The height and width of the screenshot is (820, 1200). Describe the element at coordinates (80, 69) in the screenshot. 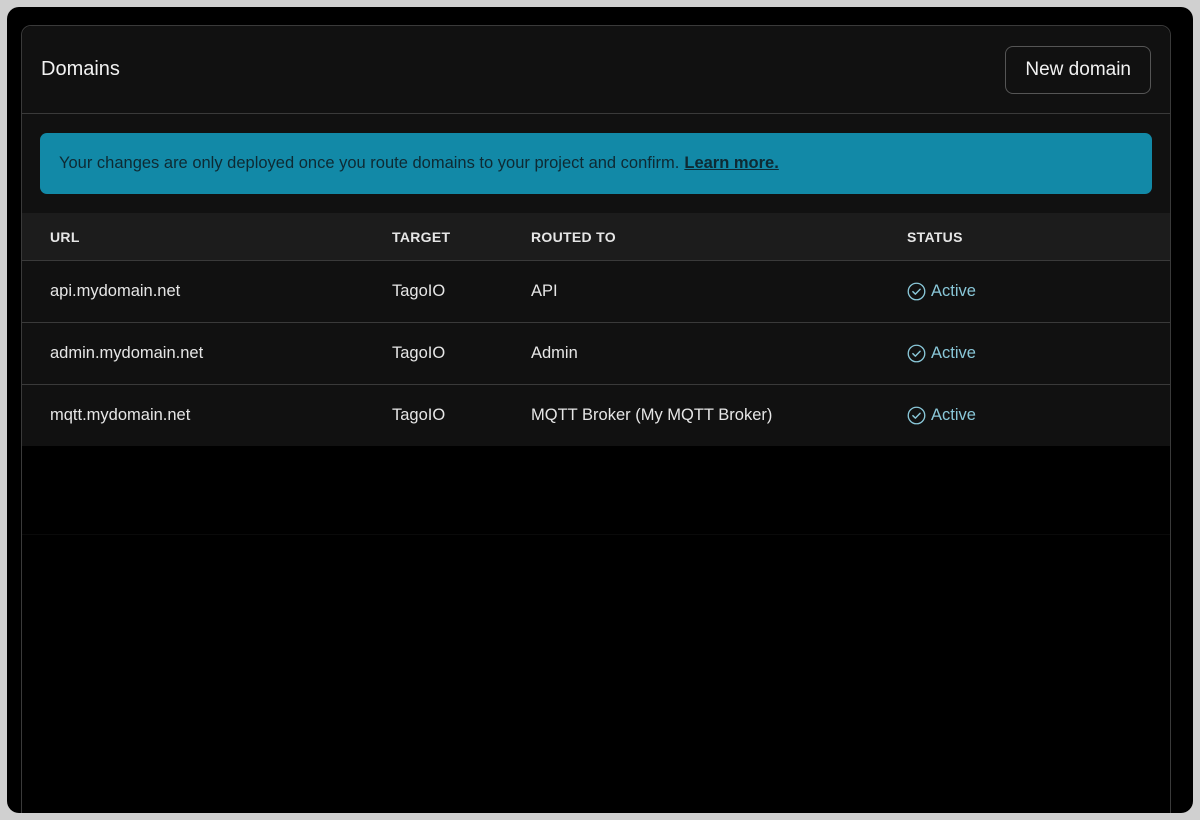

I see `page-title: Domains` at that location.